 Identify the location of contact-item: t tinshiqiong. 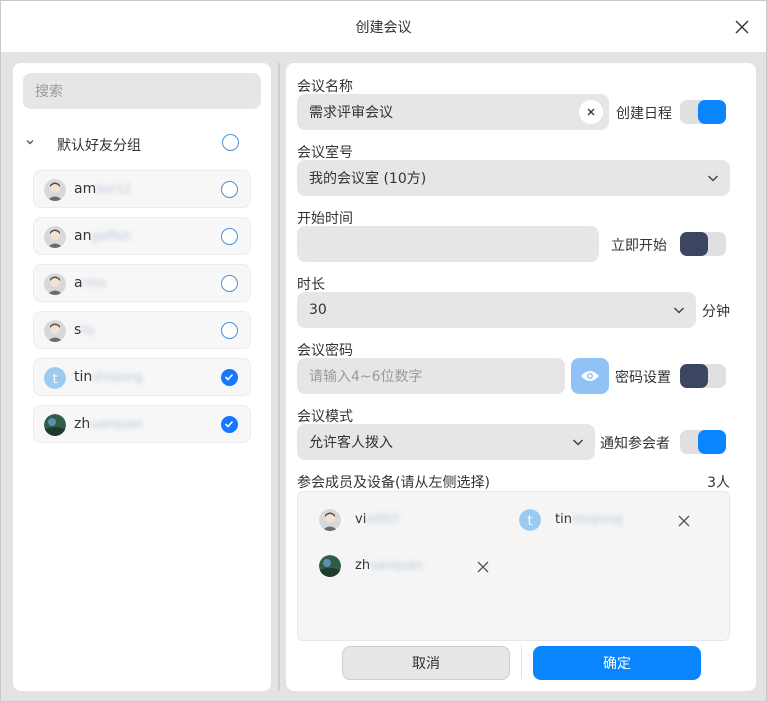
(142, 377).